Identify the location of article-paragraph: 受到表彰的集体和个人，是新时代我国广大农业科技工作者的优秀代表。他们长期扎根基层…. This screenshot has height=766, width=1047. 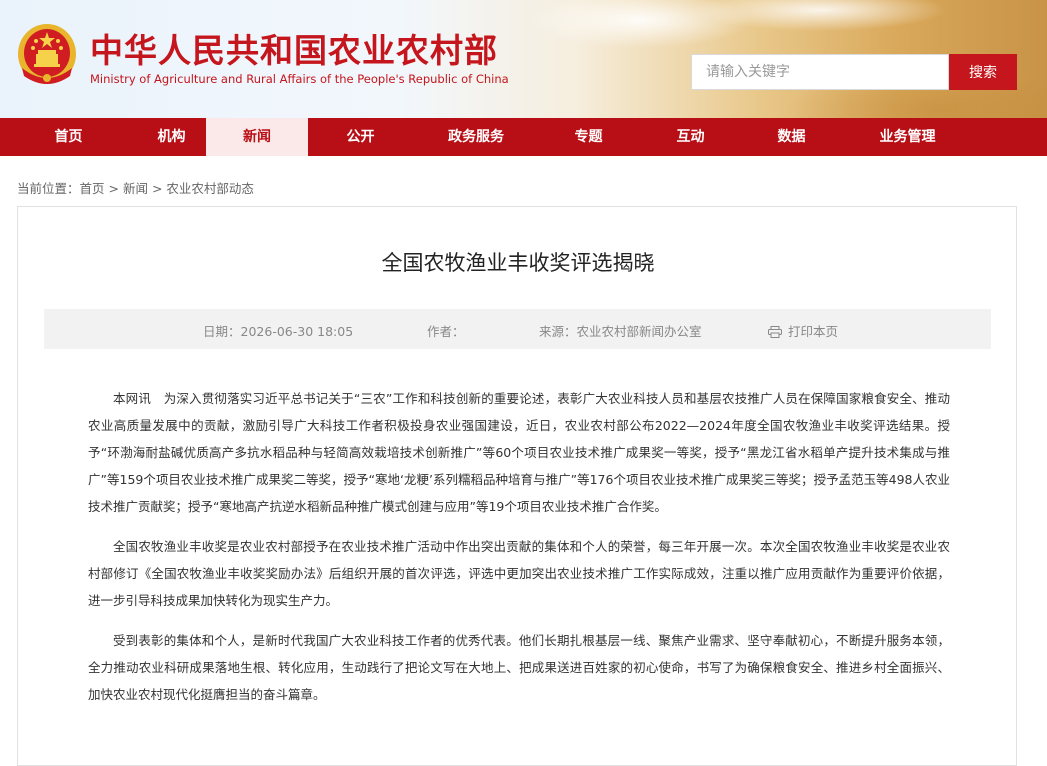
(519, 667).